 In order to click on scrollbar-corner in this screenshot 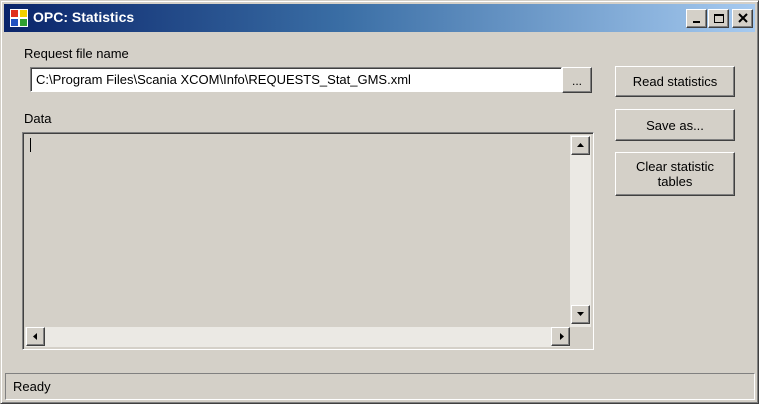, I will do `click(580, 337)`.